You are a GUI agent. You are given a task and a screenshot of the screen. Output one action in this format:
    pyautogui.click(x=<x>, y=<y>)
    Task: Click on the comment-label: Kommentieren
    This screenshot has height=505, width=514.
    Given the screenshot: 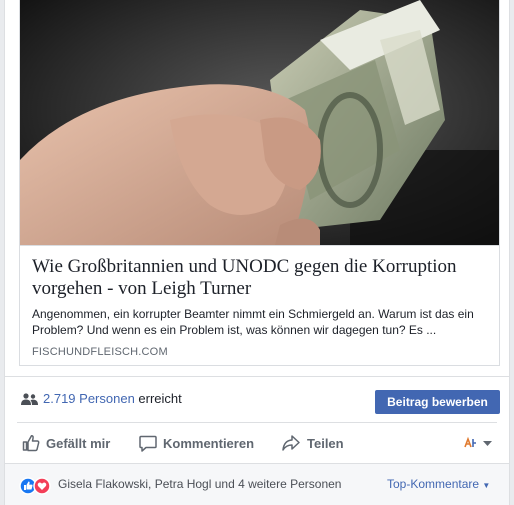 What is the action you would take?
    pyautogui.click(x=209, y=443)
    